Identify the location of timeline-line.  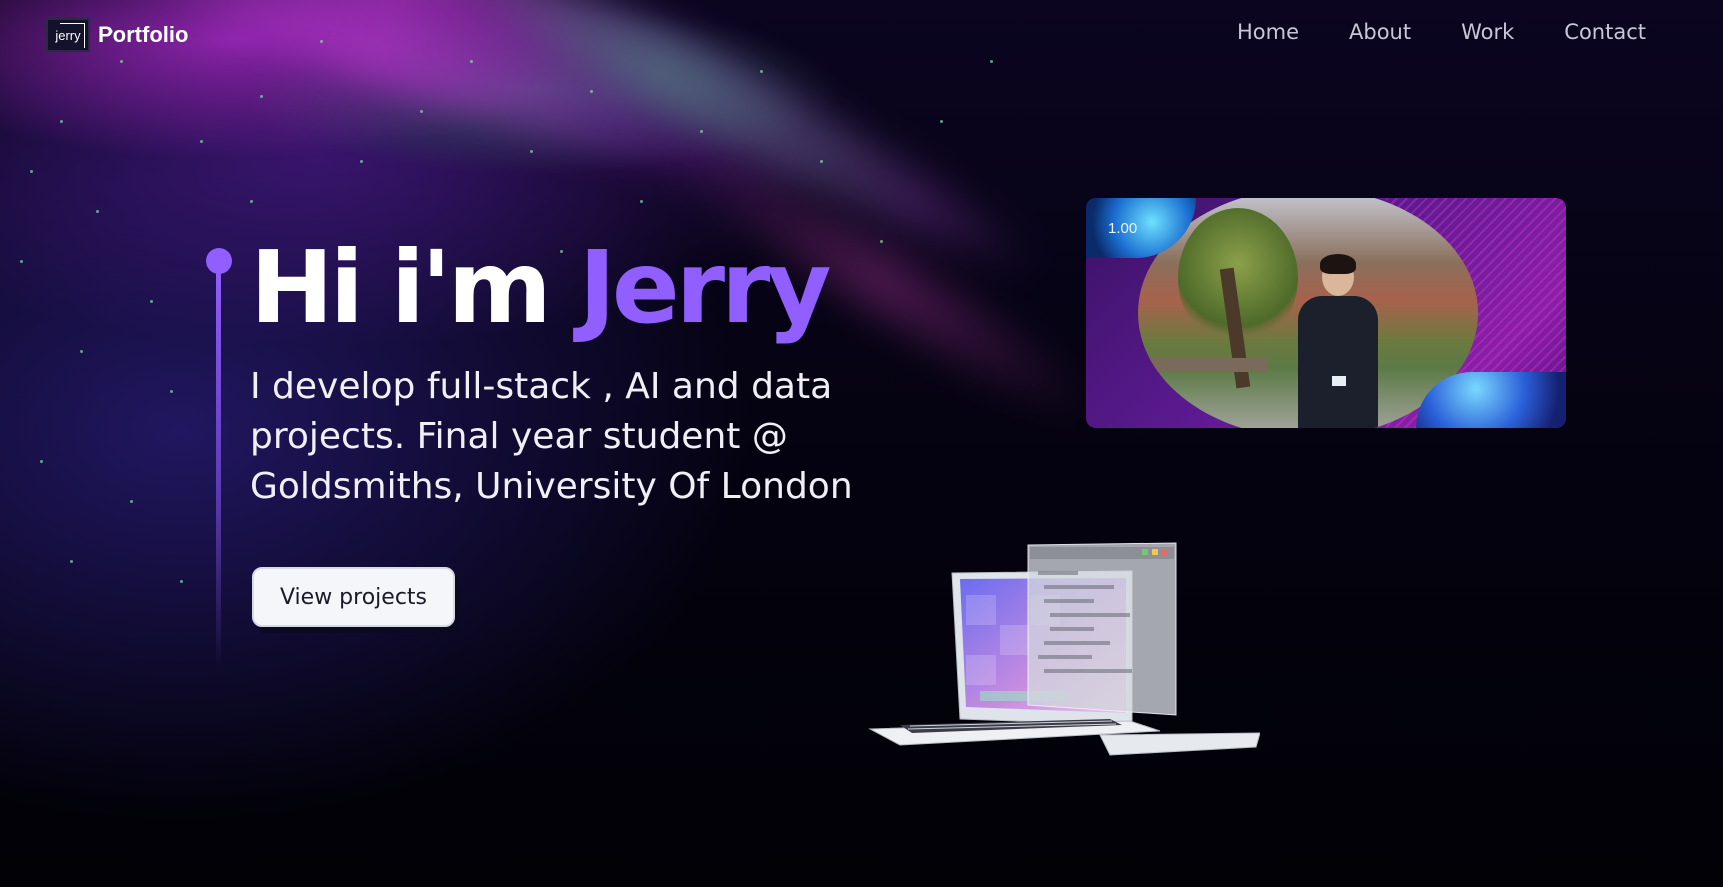
(218, 468).